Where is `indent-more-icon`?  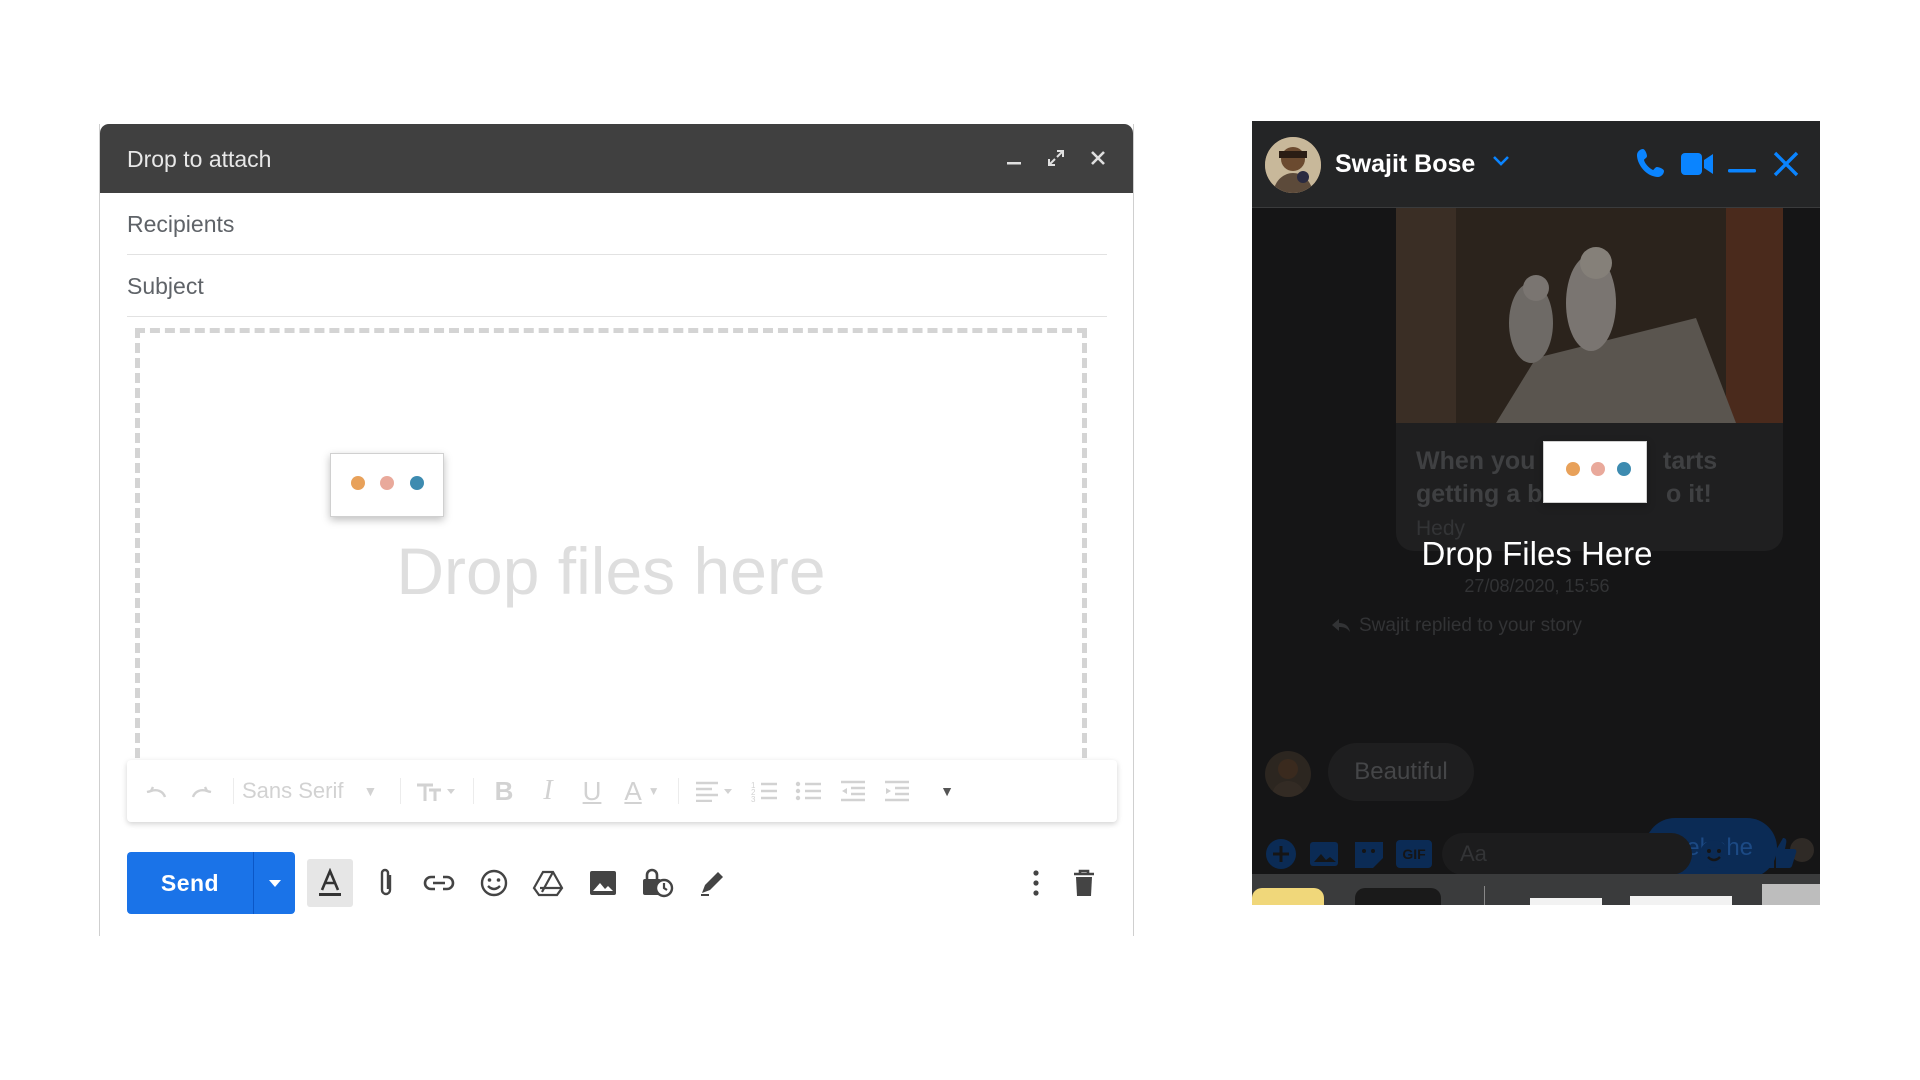 indent-more-icon is located at coordinates (897, 791).